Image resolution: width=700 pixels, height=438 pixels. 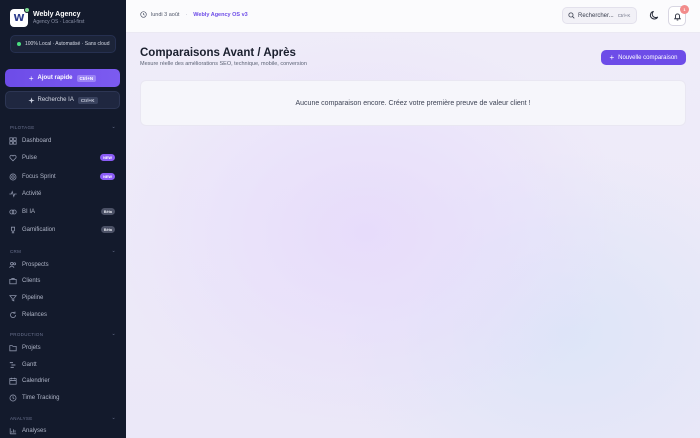 I want to click on sidebar-item-label: Gantt, so click(x=29, y=365).